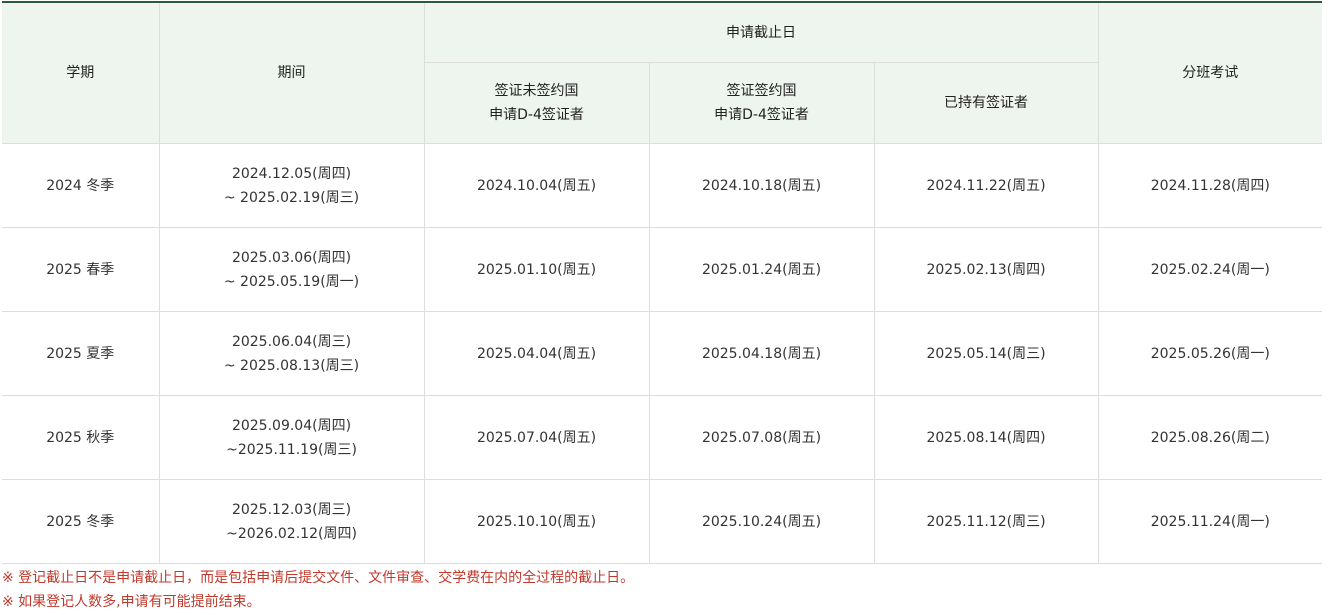 The width and height of the screenshot is (1328, 615). I want to click on cell-deadline-visa-holder: 2025.02.13(周四), so click(986, 269).